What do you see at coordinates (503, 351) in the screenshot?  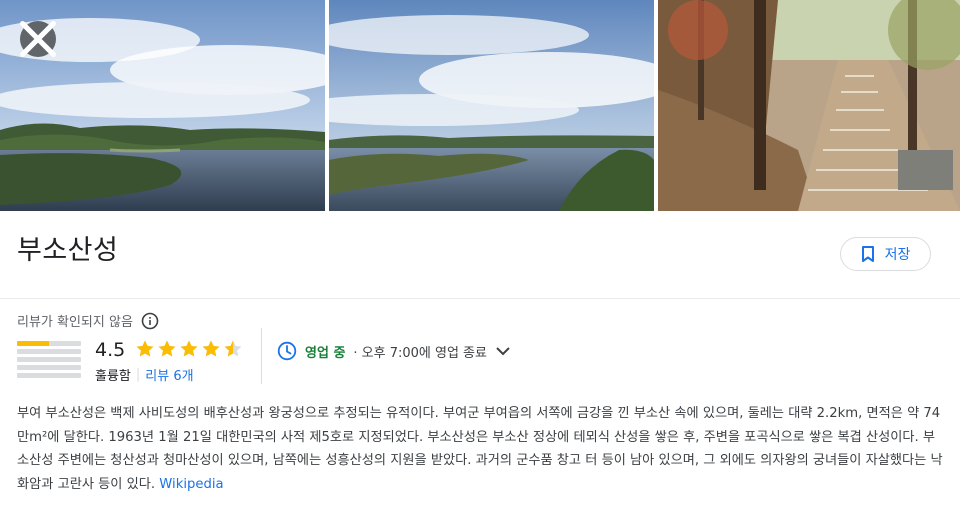 I see `chevron-down-icon` at bounding box center [503, 351].